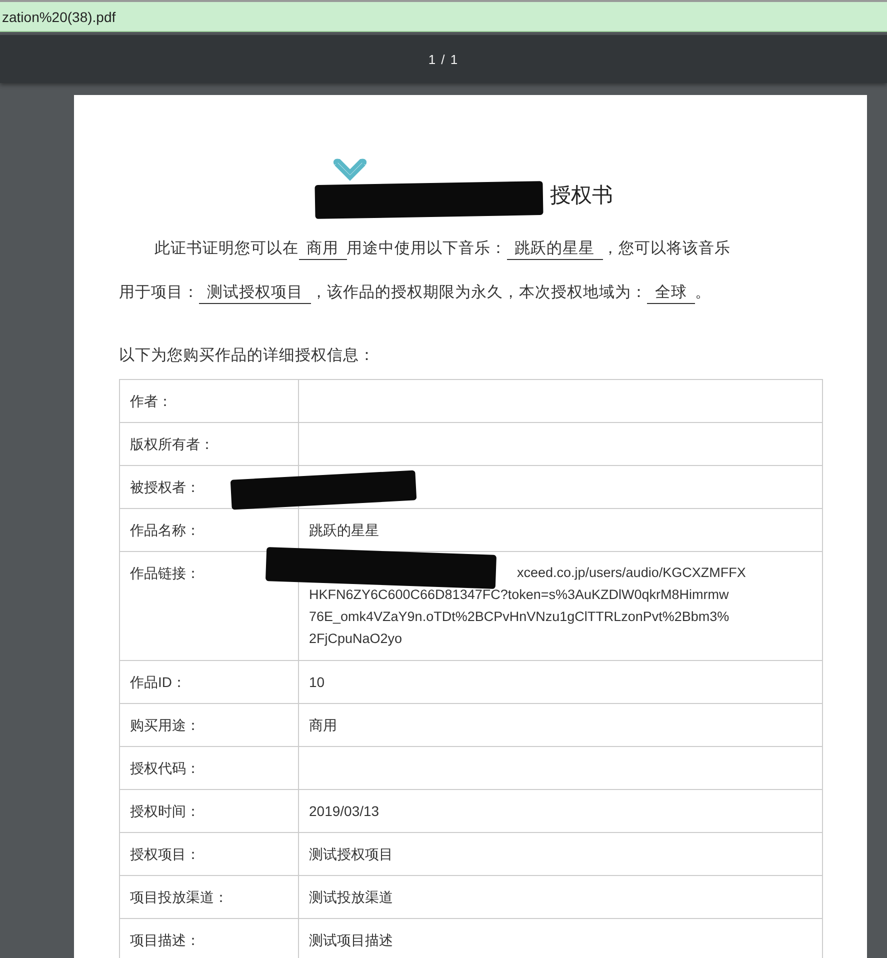 Image resolution: width=887 pixels, height=958 pixels. I want to click on table-cell-text: 被授权者：, so click(165, 487).